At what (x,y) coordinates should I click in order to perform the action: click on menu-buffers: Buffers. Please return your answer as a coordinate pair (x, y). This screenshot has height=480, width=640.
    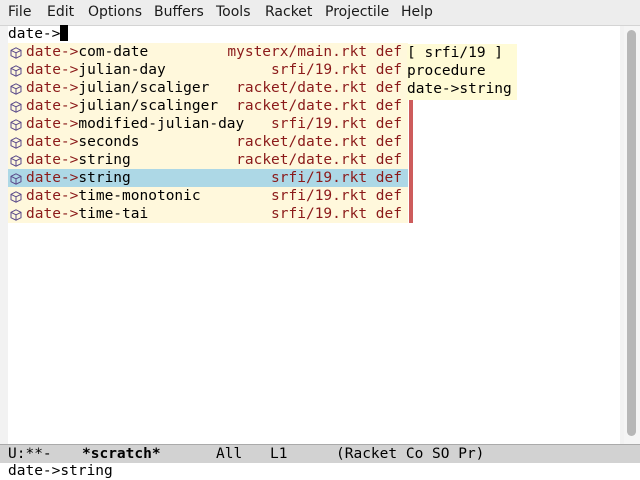
    Looking at the image, I should click on (179, 12).